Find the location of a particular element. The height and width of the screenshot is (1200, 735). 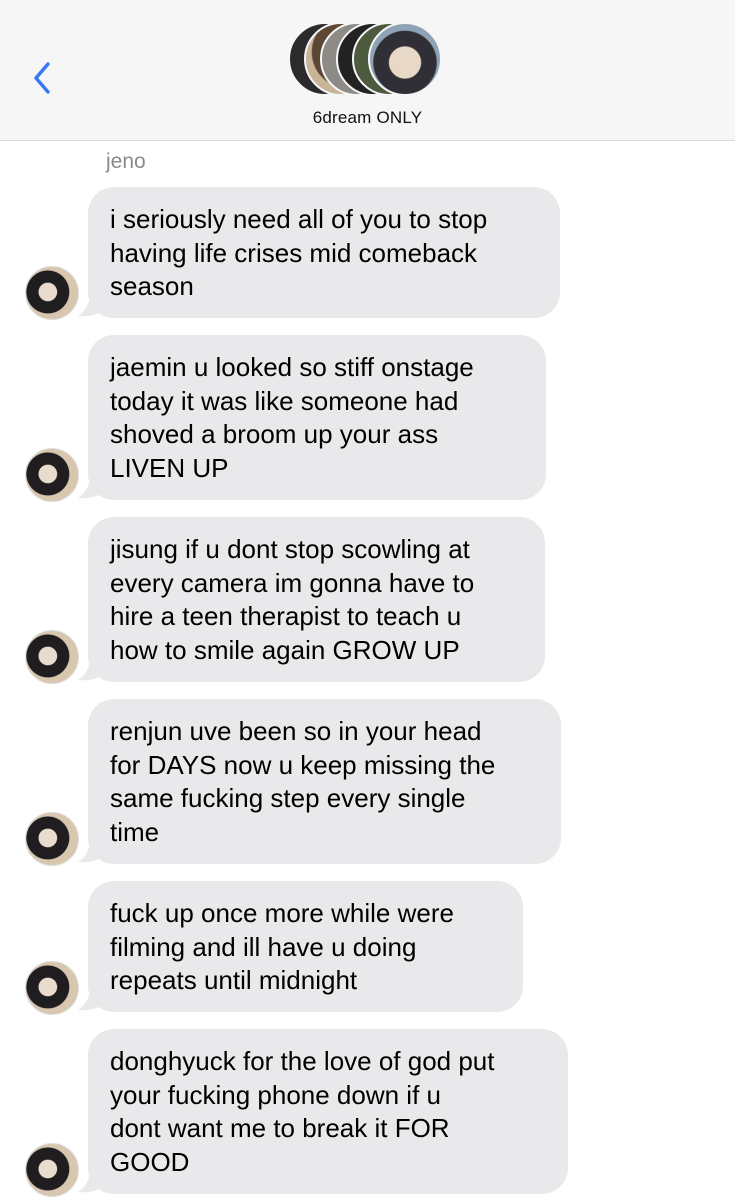

message-line: donghyuck for the love of god put is located at coordinates (302, 1061).